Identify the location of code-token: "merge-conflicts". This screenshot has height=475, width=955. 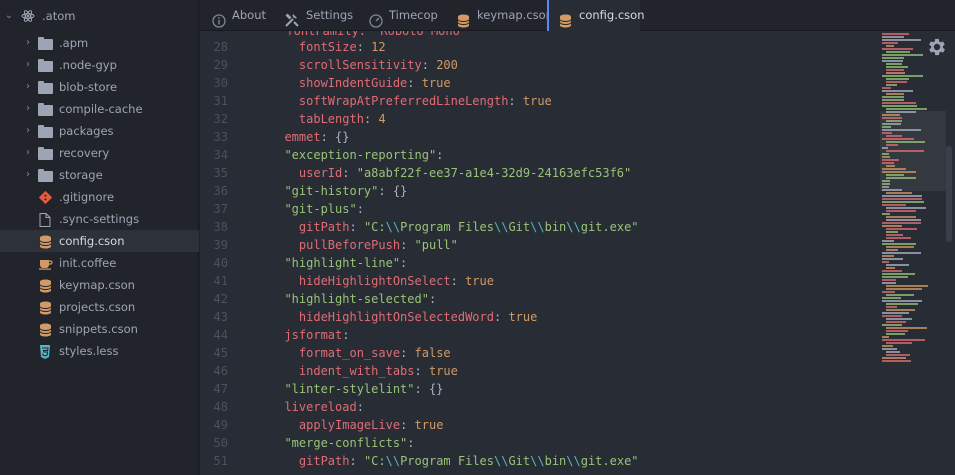
(346, 443).